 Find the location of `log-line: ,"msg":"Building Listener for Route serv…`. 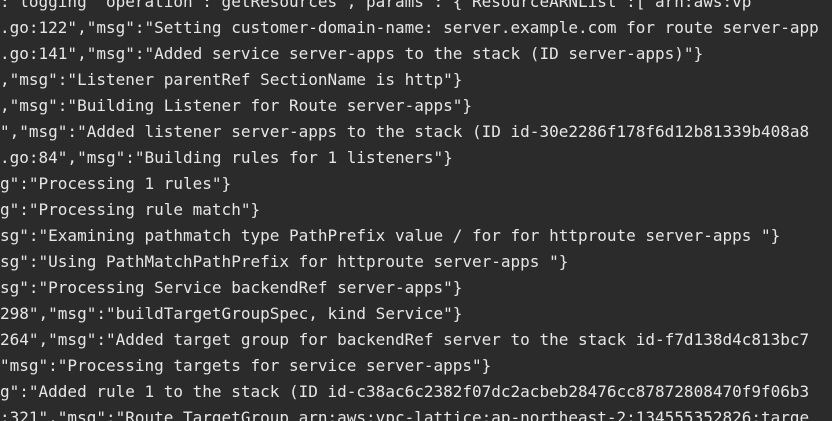

log-line: ,"msg":"Building Listener for Route serv… is located at coordinates (236, 105).